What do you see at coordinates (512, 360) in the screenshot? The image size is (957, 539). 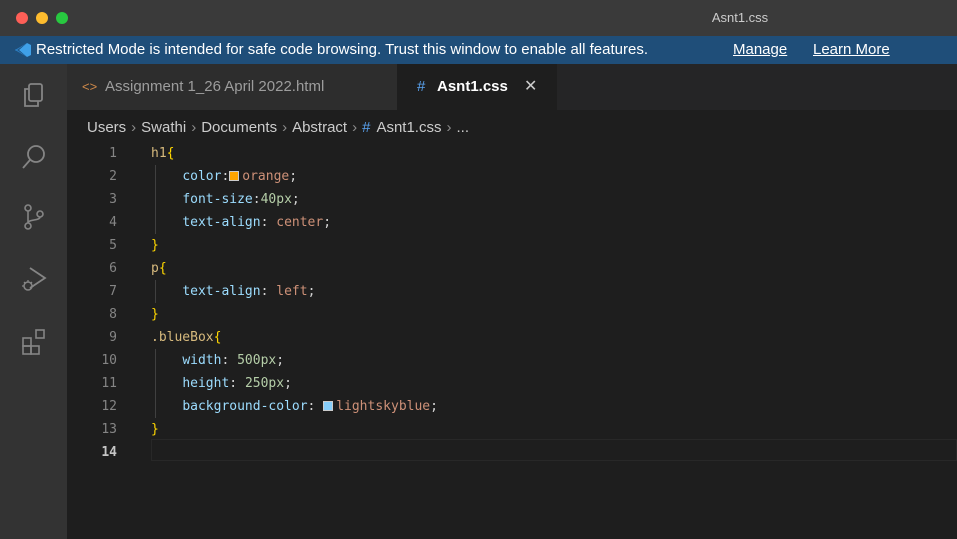 I see `code-line: 10 width: 500px;` at bounding box center [512, 360].